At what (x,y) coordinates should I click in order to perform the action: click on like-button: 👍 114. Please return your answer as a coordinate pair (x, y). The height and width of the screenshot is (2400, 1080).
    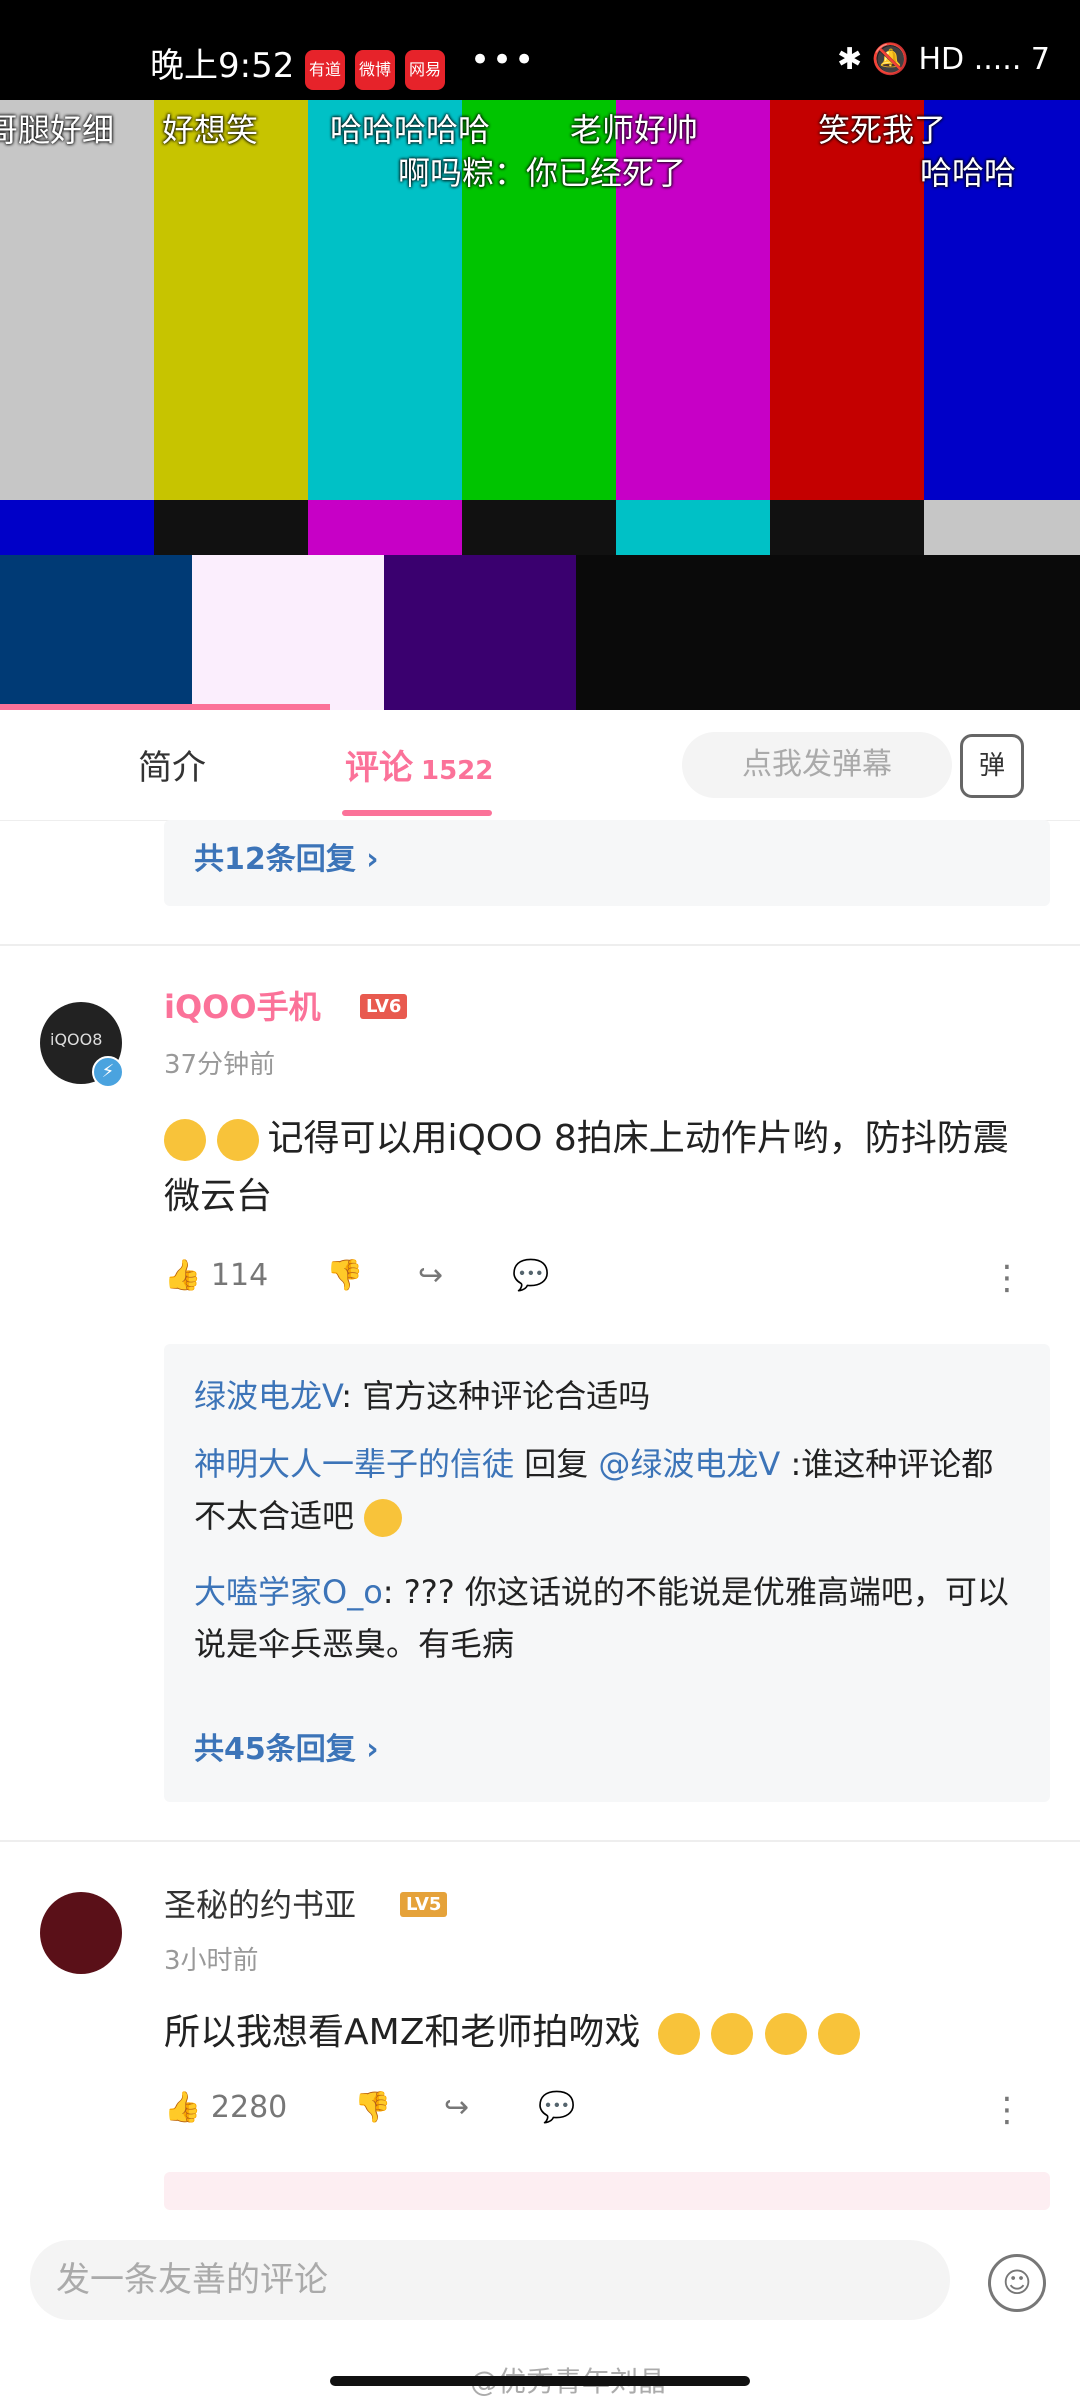
    Looking at the image, I should click on (216, 1275).